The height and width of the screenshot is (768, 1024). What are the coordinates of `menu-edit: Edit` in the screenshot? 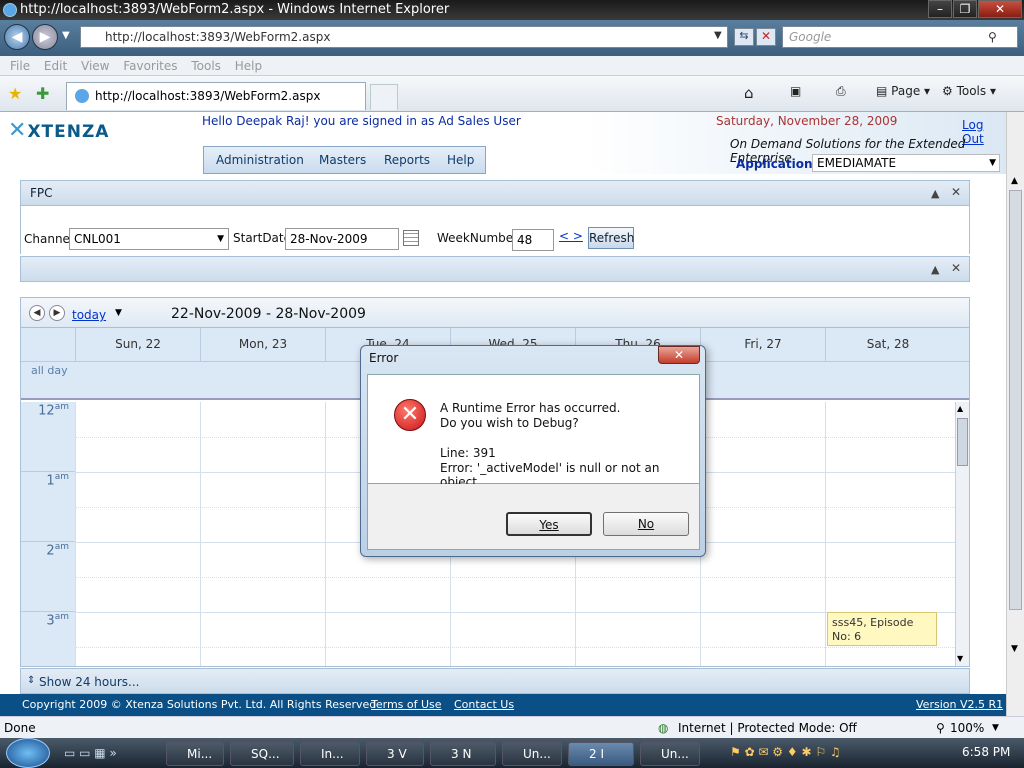 It's located at (55, 66).